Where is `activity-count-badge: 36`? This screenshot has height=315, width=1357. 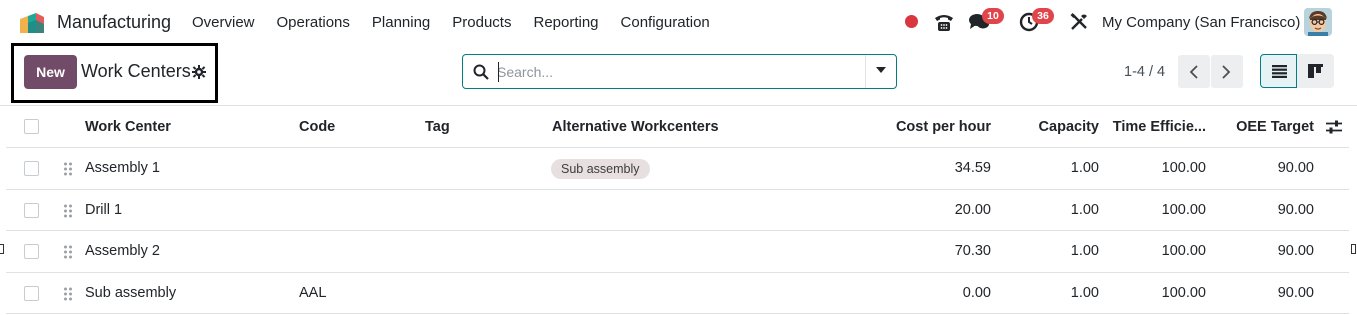
activity-count-badge: 36 is located at coordinates (1043, 16).